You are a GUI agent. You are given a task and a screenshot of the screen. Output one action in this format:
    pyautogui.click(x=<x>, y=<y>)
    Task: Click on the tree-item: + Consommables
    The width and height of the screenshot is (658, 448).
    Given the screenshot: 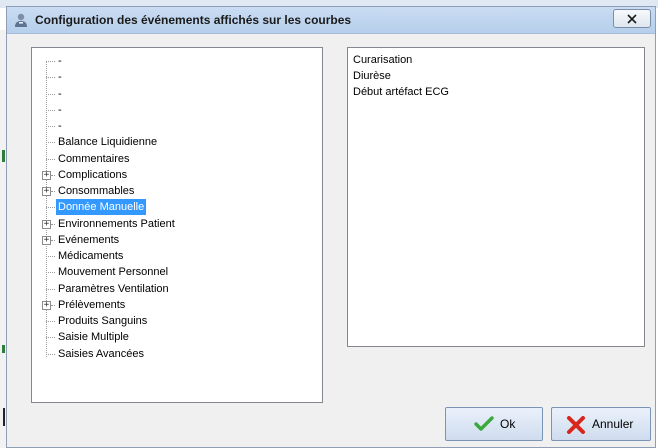 What is the action you would take?
    pyautogui.click(x=172, y=191)
    